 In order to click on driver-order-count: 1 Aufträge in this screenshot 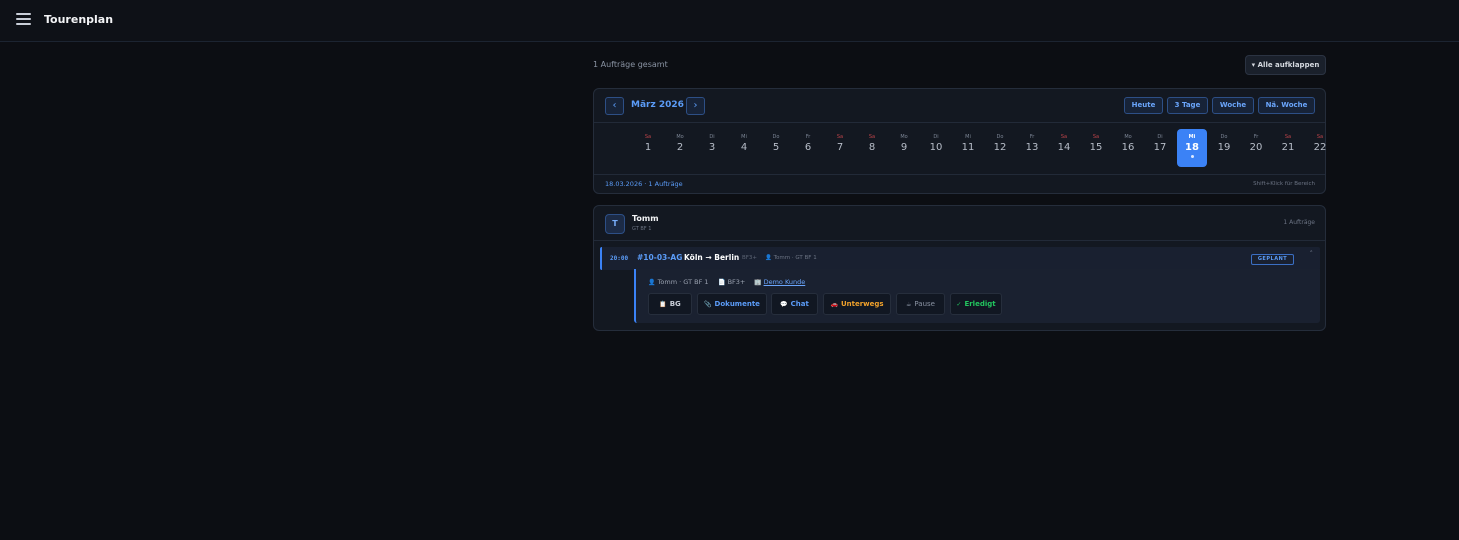, I will do `click(1299, 222)`.